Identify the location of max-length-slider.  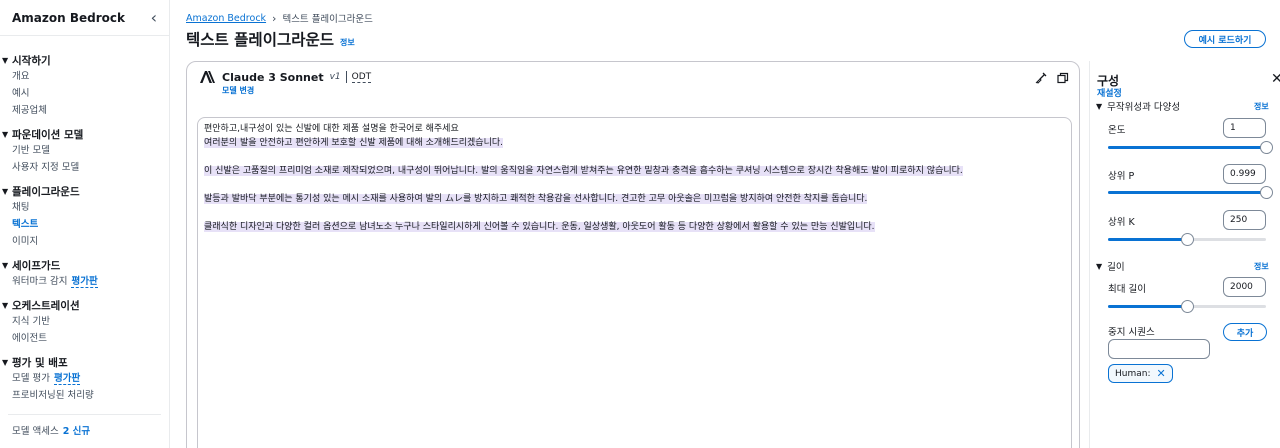
(1187, 306).